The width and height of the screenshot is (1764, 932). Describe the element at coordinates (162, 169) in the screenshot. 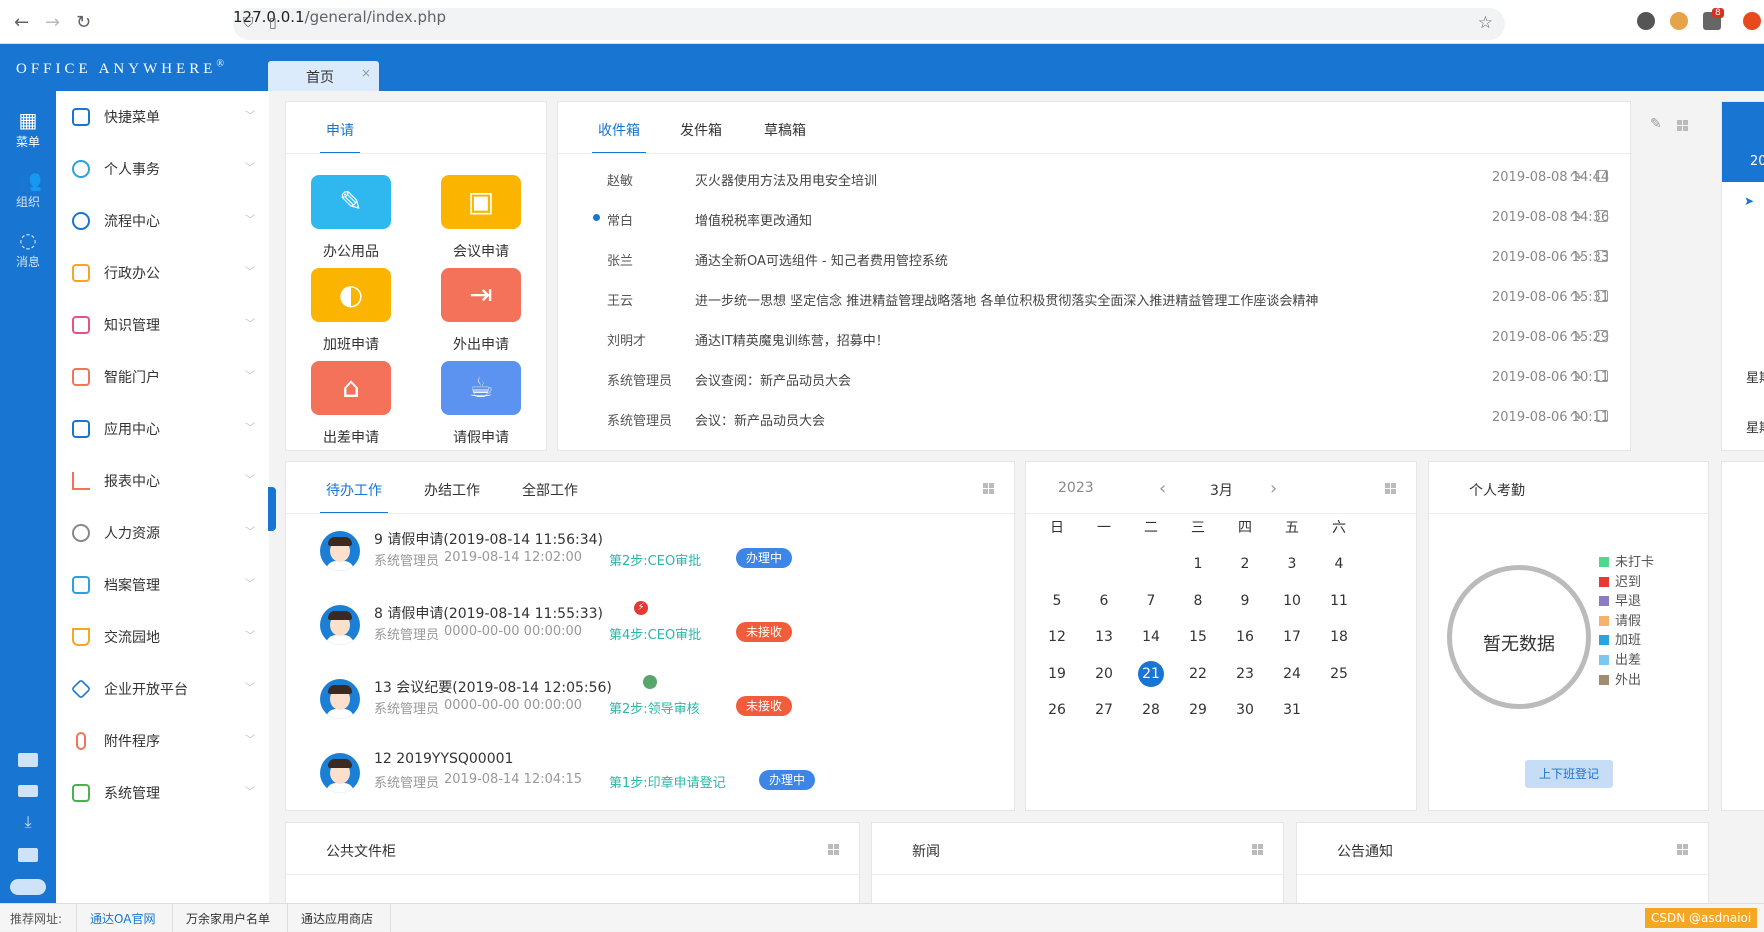

I see `menu-item-personal: 个人事务 ﹀` at that location.